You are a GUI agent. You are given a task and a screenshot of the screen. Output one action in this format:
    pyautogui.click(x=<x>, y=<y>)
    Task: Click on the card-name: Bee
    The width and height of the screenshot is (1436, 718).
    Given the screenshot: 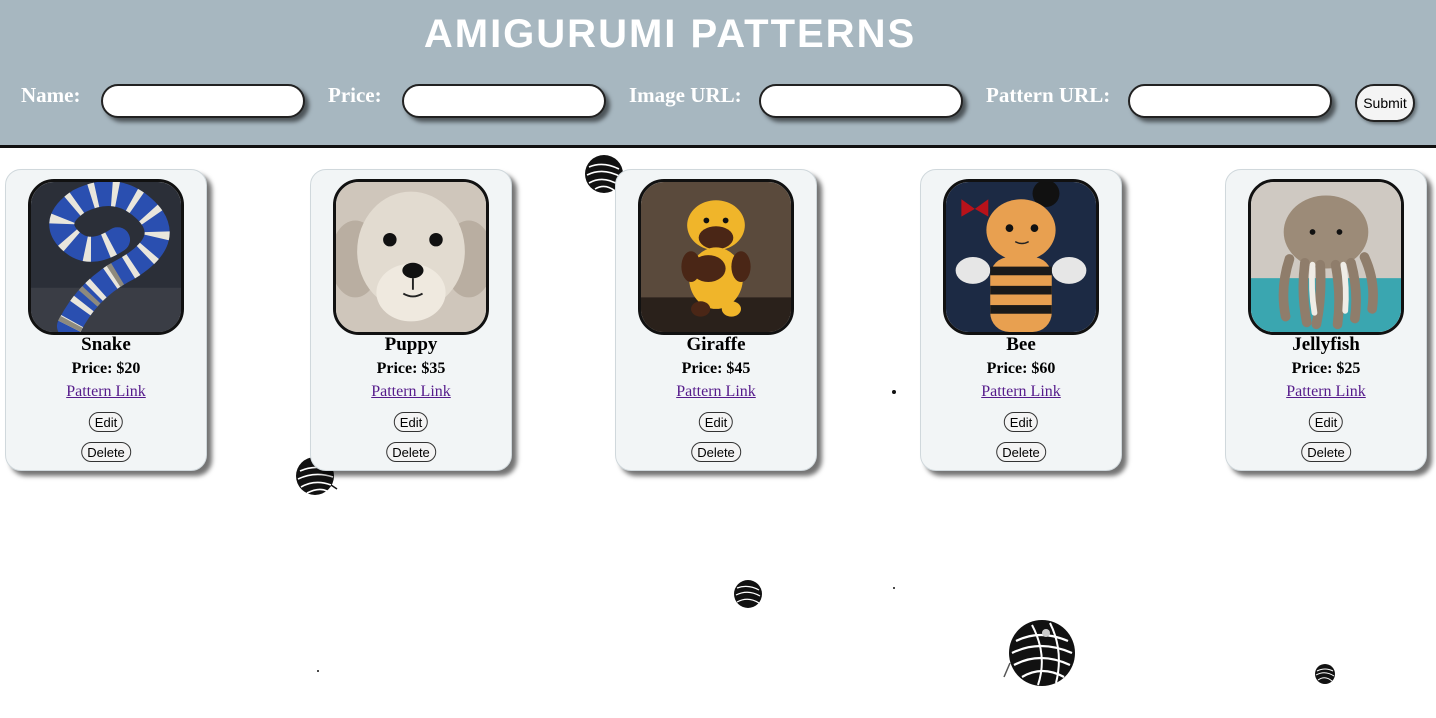 What is the action you would take?
    pyautogui.click(x=1021, y=344)
    